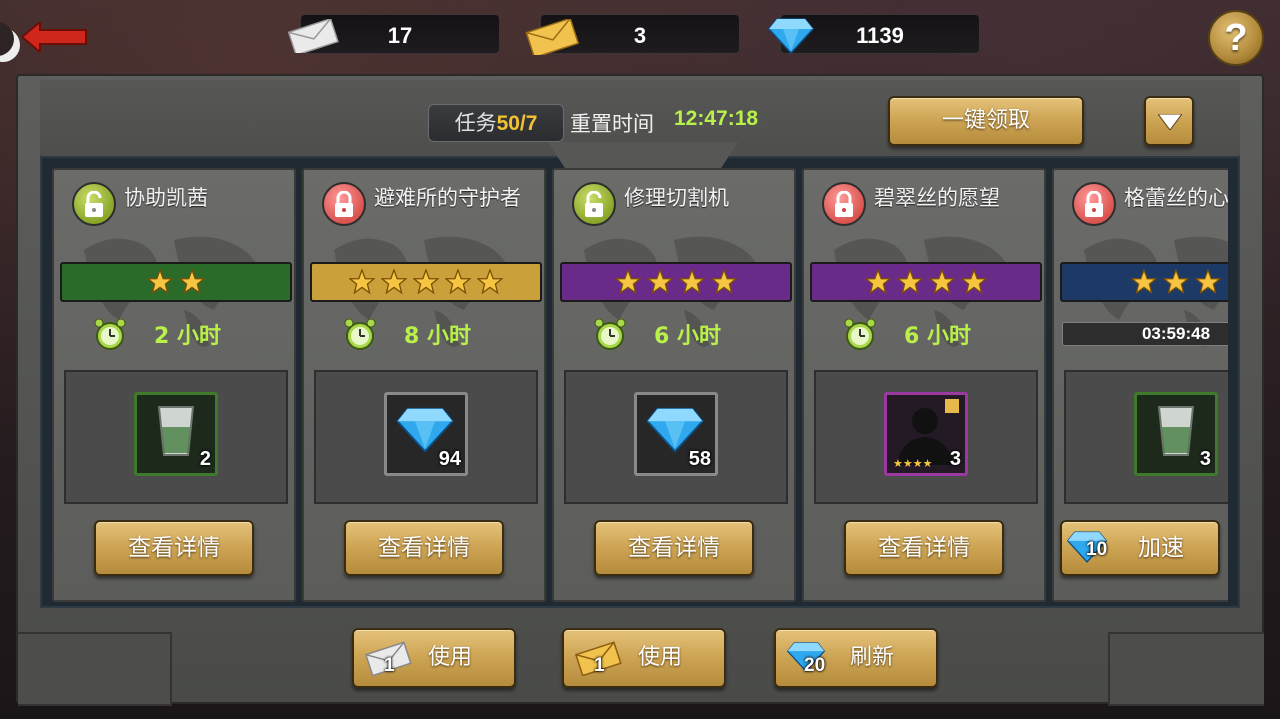 The image size is (1280, 719). I want to click on reward-count: 58, so click(699, 459).